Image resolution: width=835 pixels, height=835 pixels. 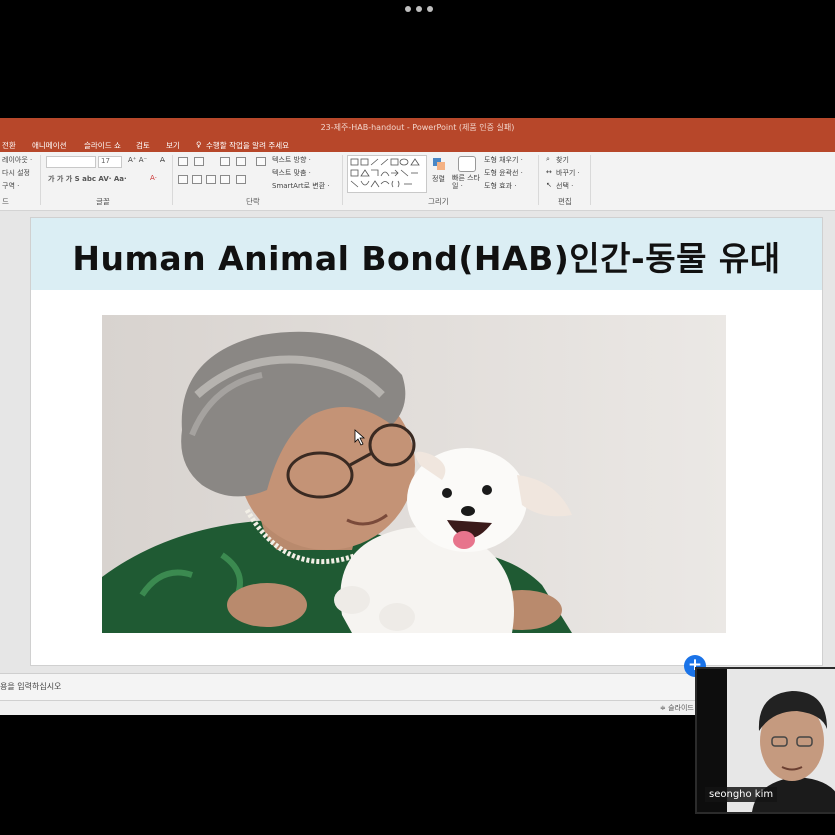 What do you see at coordinates (211, 179) in the screenshot?
I see `align-right-icon` at bounding box center [211, 179].